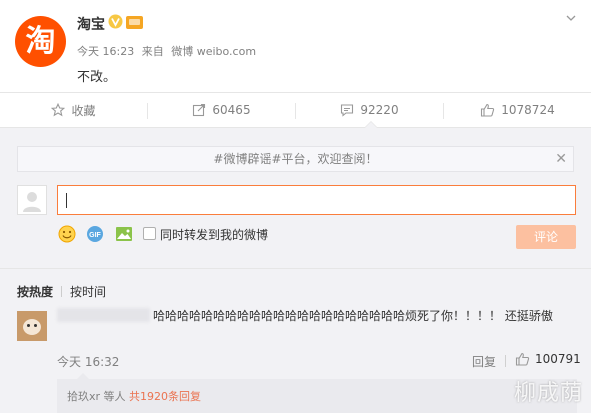 The height and width of the screenshot is (413, 591). I want to click on like-button: 1078724, so click(517, 110).